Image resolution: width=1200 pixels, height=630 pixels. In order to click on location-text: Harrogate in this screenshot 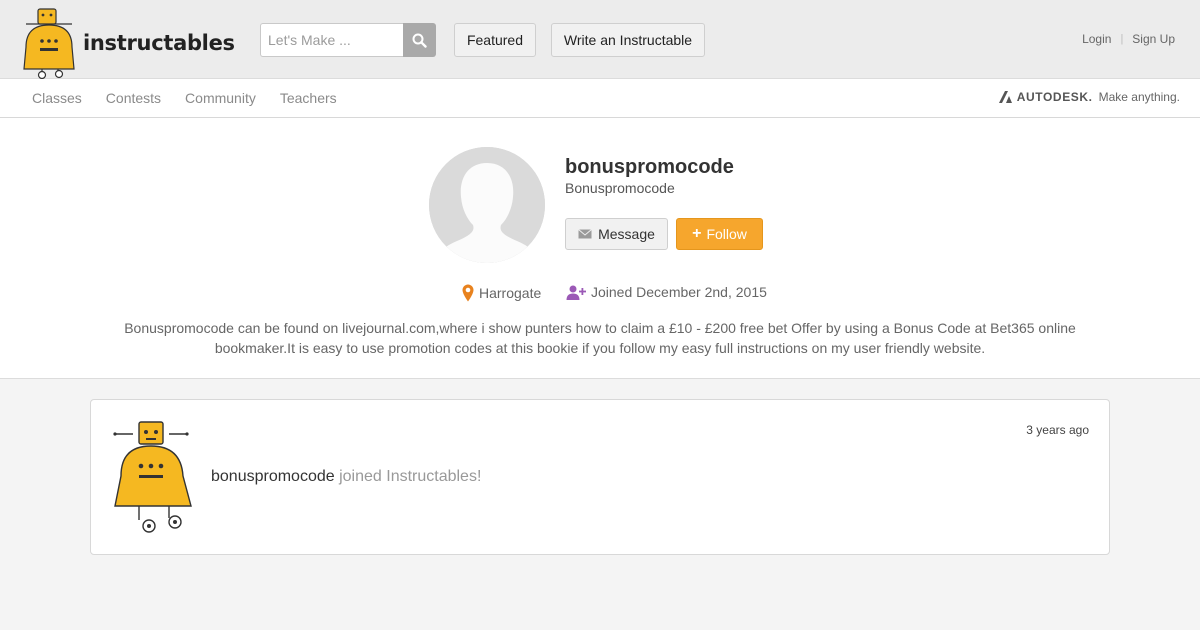, I will do `click(510, 293)`.